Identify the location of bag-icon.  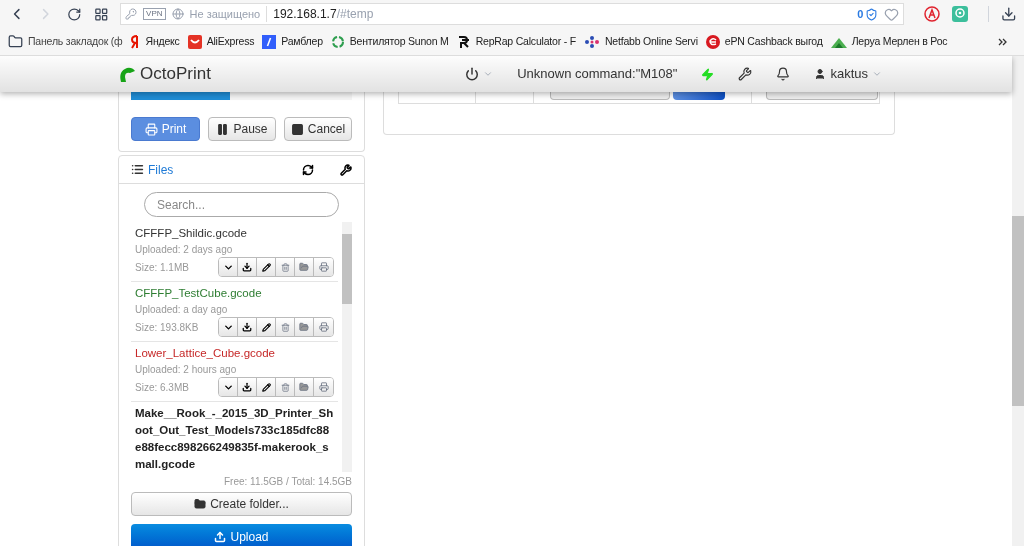
(194, 41).